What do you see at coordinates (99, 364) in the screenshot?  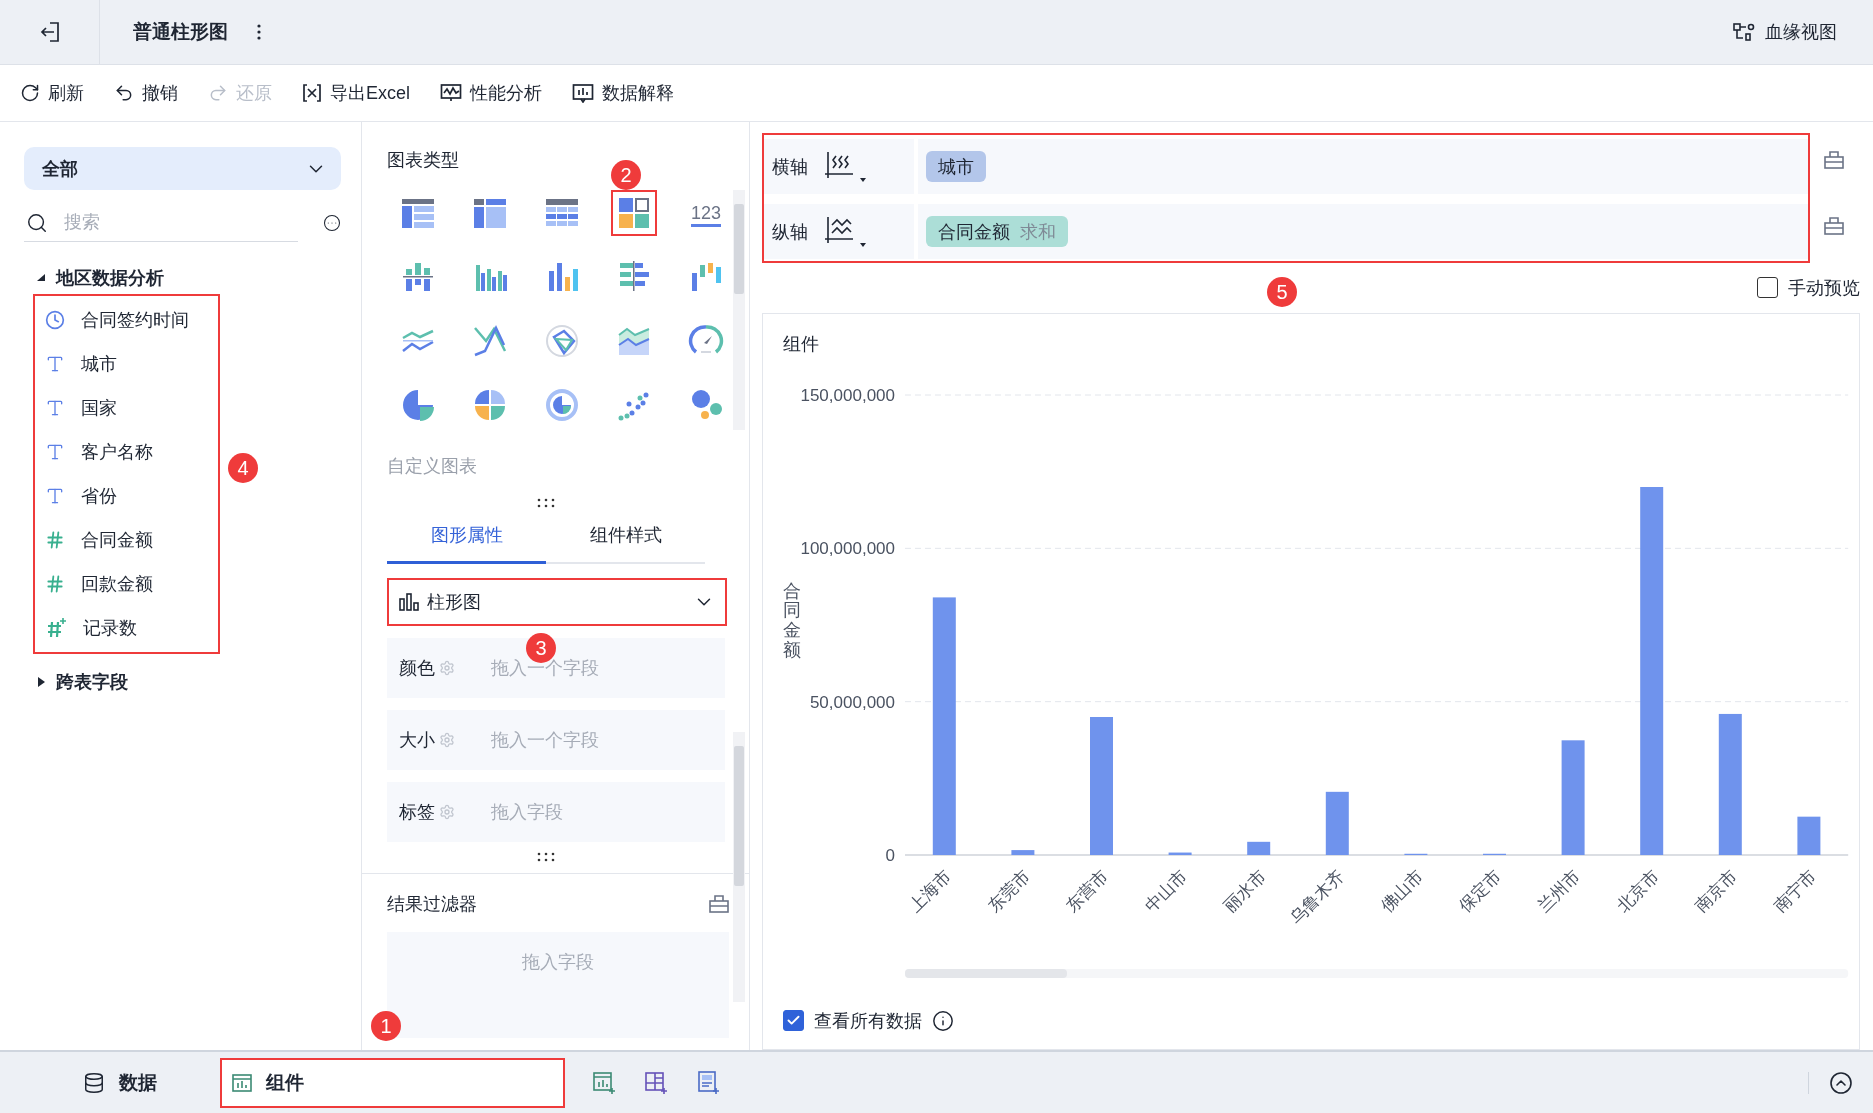 I see `field-item: 城市` at bounding box center [99, 364].